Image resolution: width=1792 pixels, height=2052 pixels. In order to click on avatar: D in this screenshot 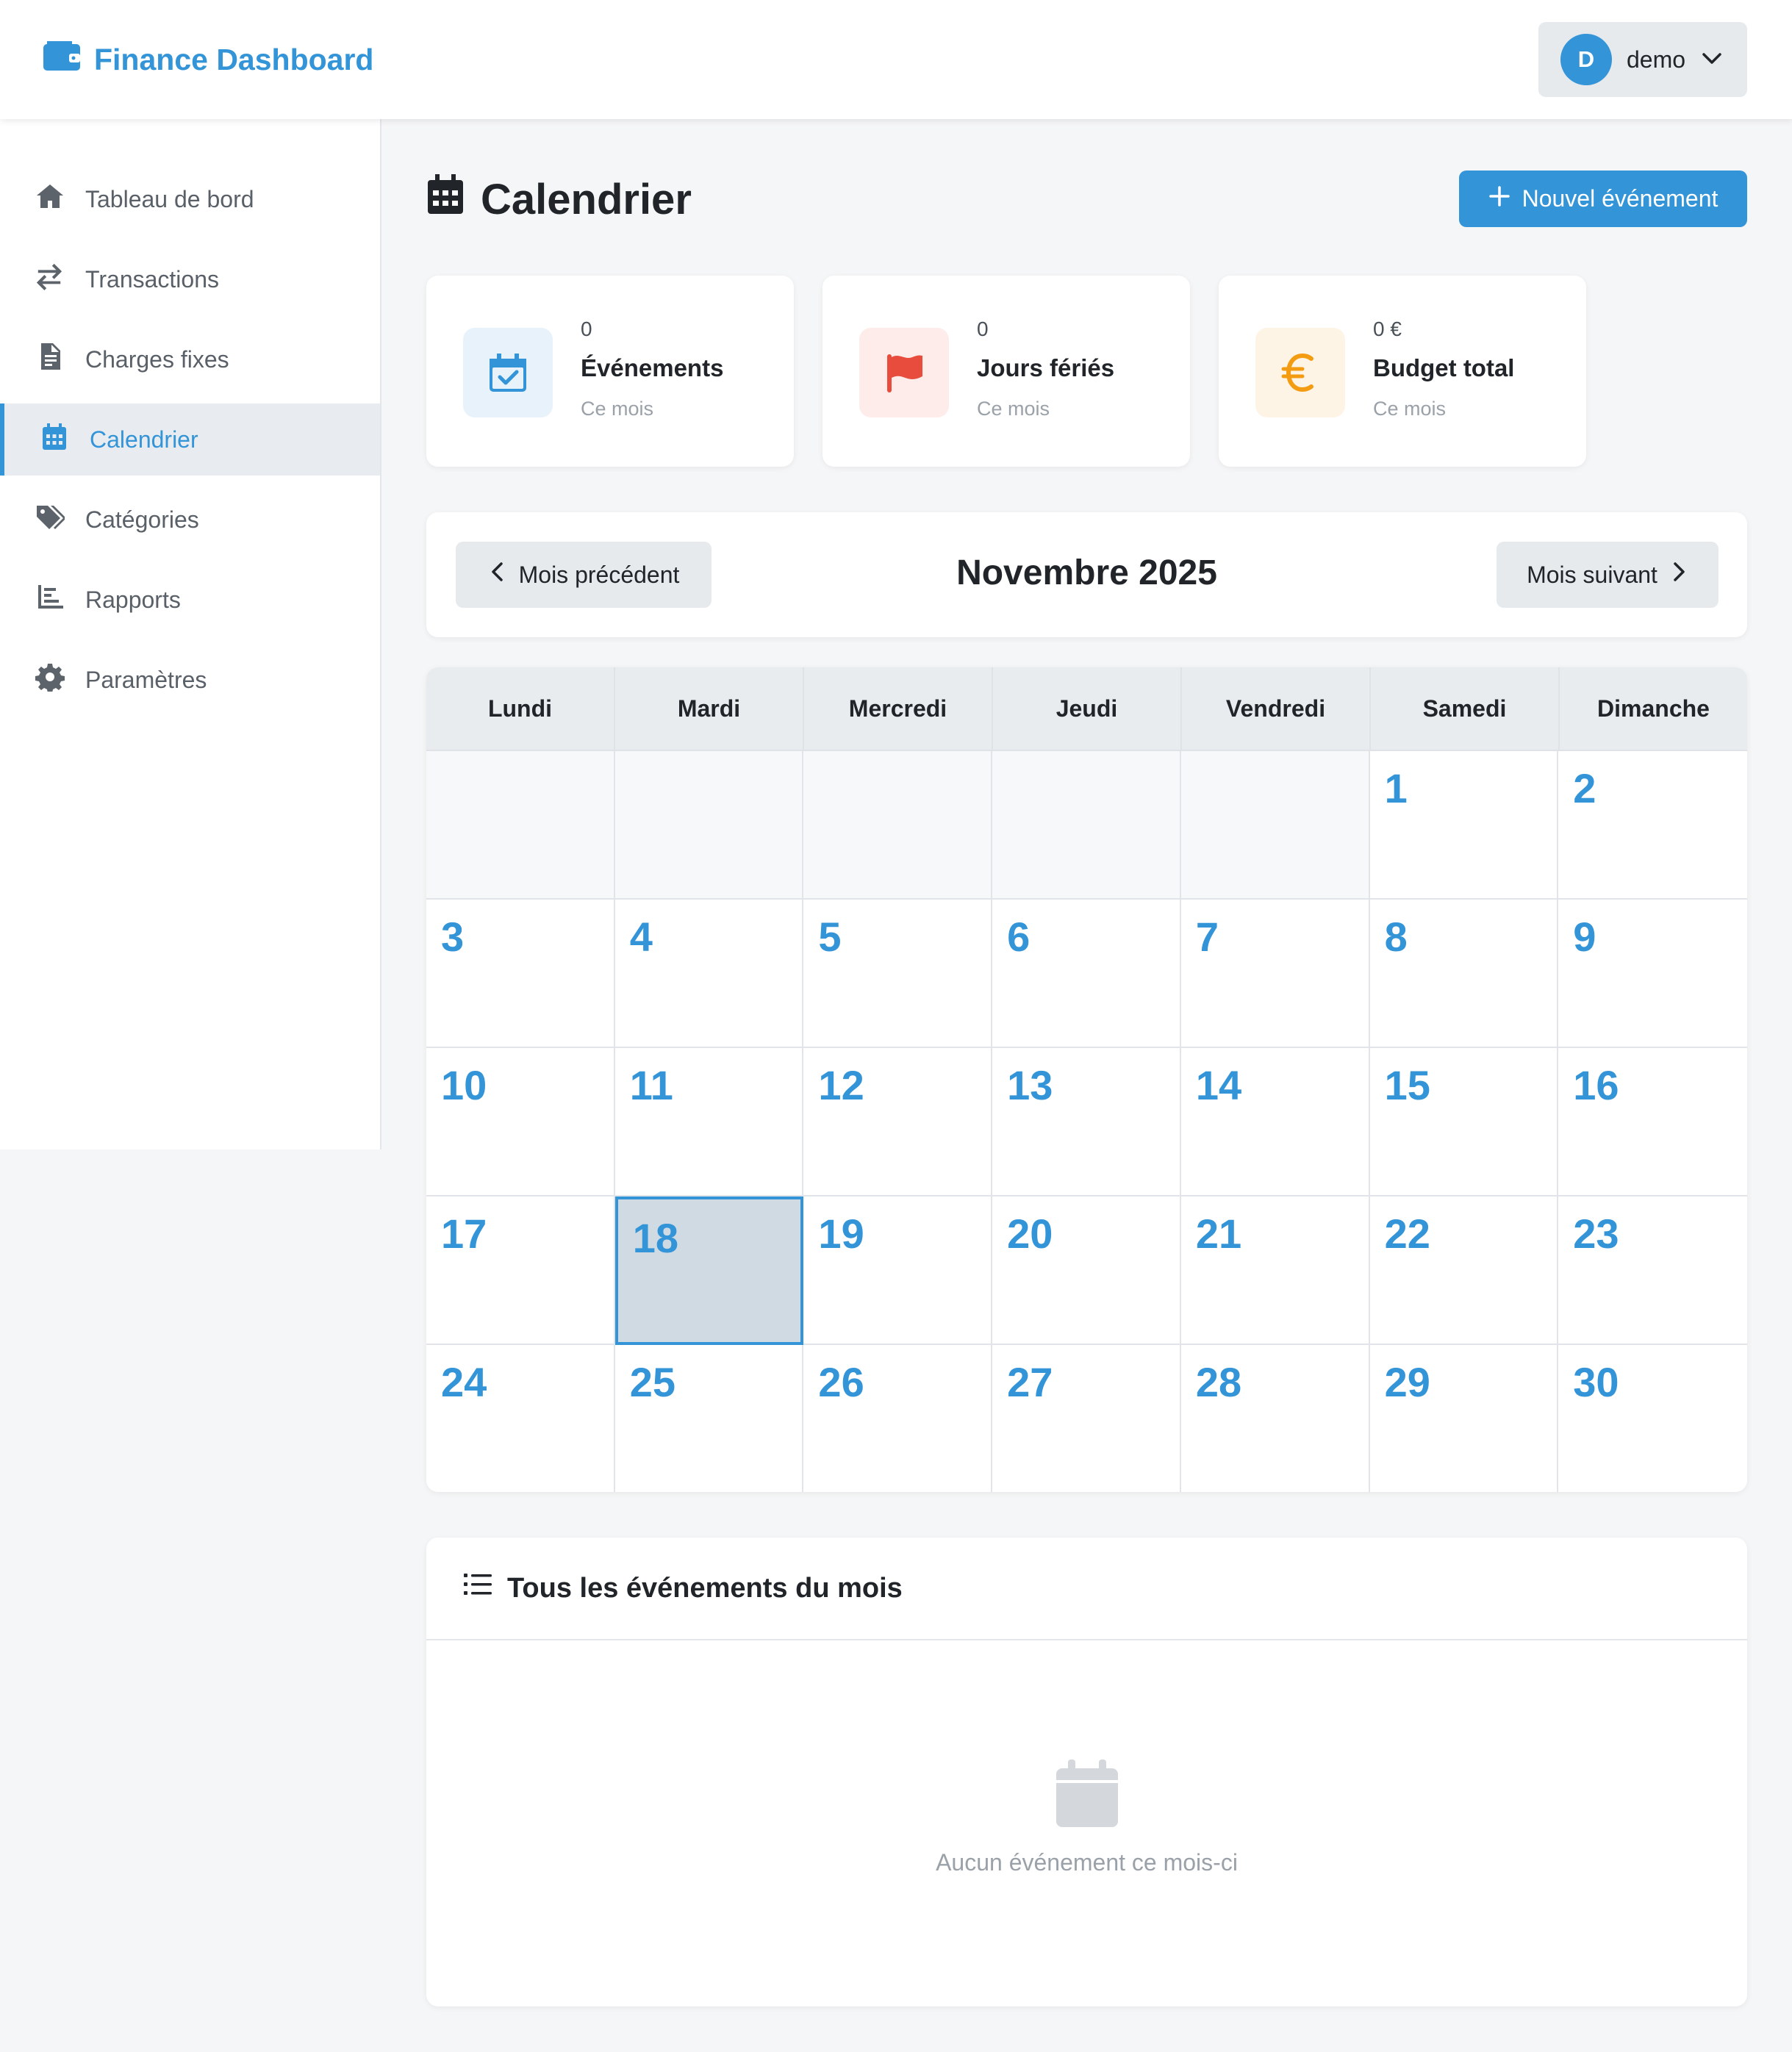, I will do `click(1586, 59)`.